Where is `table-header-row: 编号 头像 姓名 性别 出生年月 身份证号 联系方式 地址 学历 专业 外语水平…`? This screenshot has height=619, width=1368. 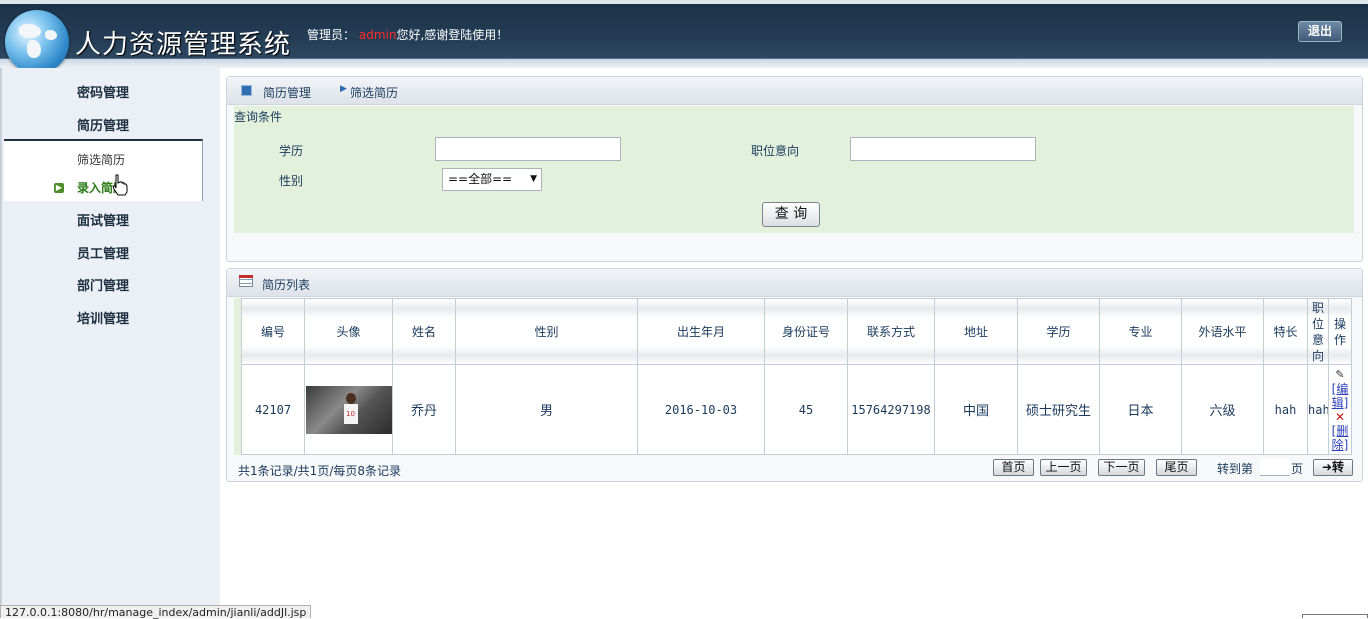 table-header-row: 编号 头像 姓名 性别 出生年月 身份证号 联系方式 地址 学历 专业 外语水平… is located at coordinates (796, 331).